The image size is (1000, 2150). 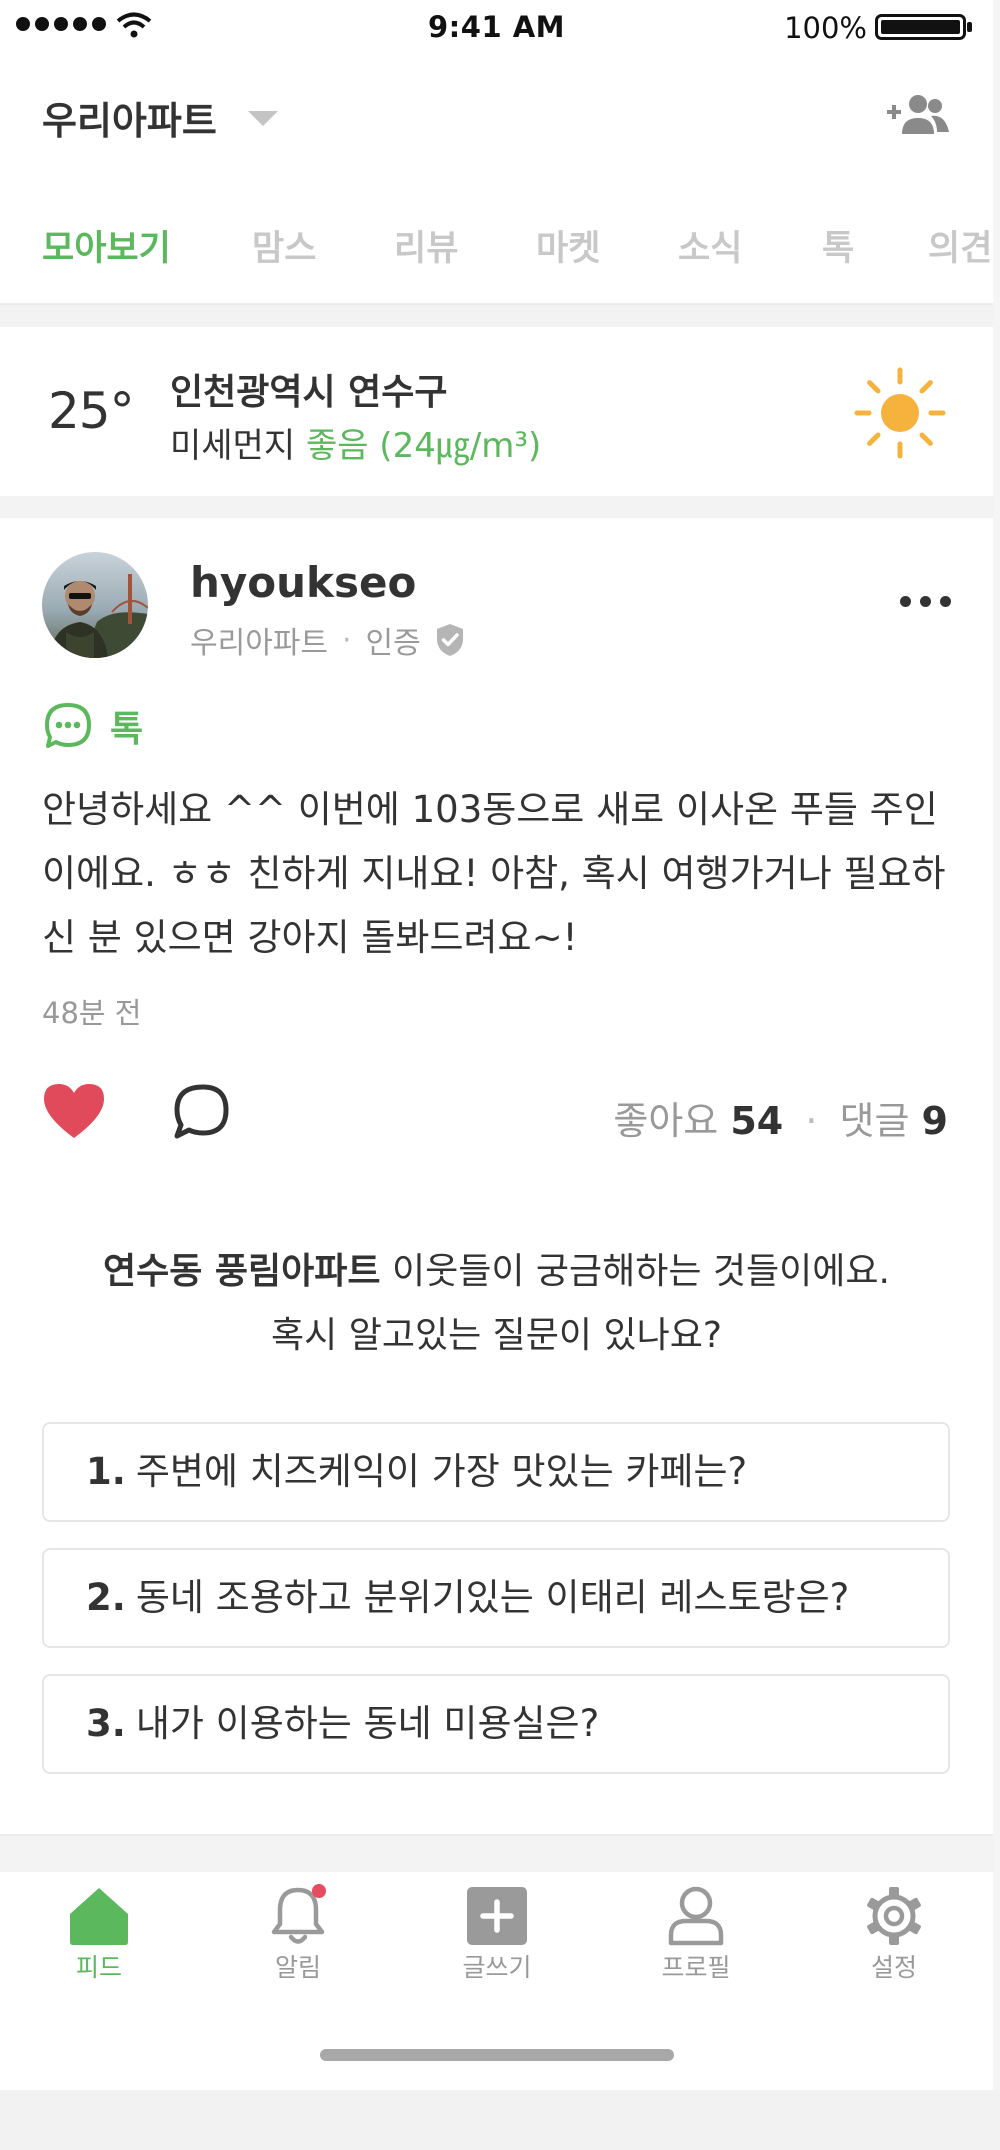 What do you see at coordinates (960, 245) in the screenshot?
I see `tab-opinion: 의견` at bounding box center [960, 245].